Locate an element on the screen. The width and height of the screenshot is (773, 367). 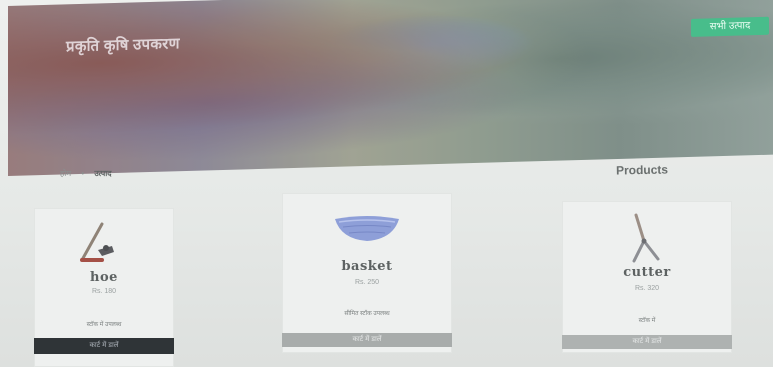
banner-title: प्रकृति कृषि उपकरण is located at coordinates (123, 45).